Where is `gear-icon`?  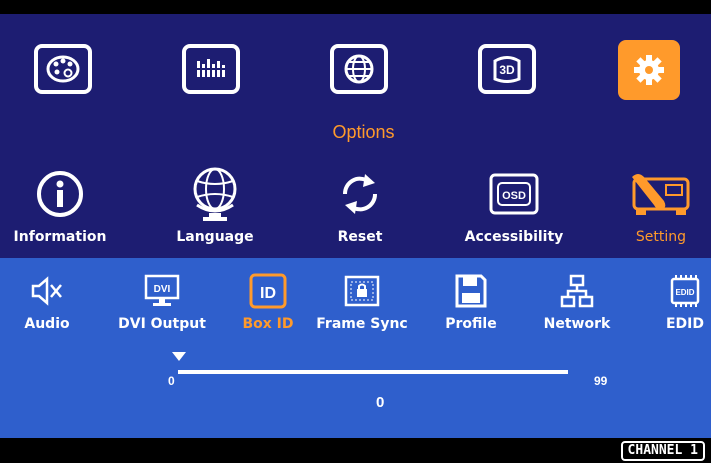 gear-icon is located at coordinates (649, 70).